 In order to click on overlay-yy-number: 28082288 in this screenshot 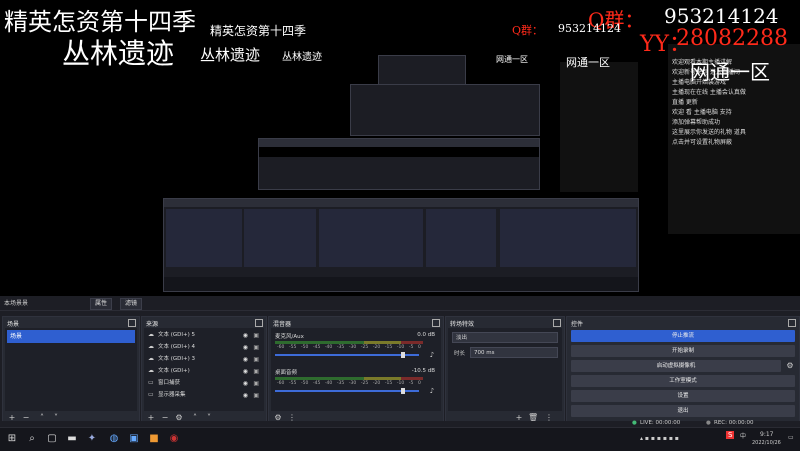, I will do `click(732, 38)`.